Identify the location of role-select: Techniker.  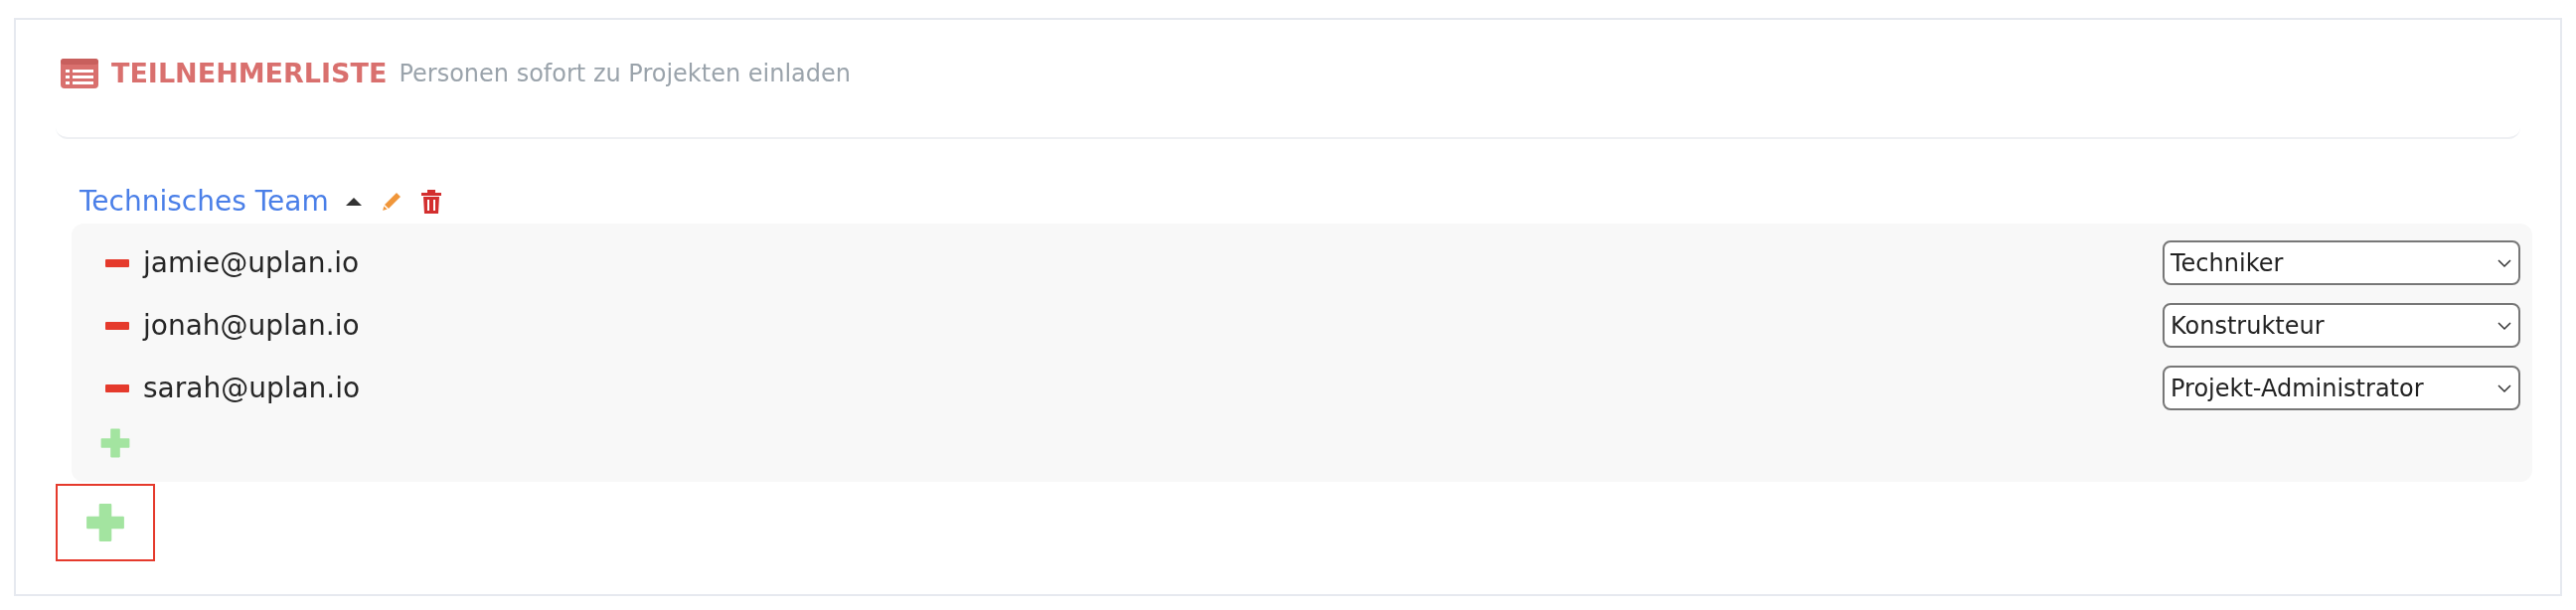
(2341, 262).